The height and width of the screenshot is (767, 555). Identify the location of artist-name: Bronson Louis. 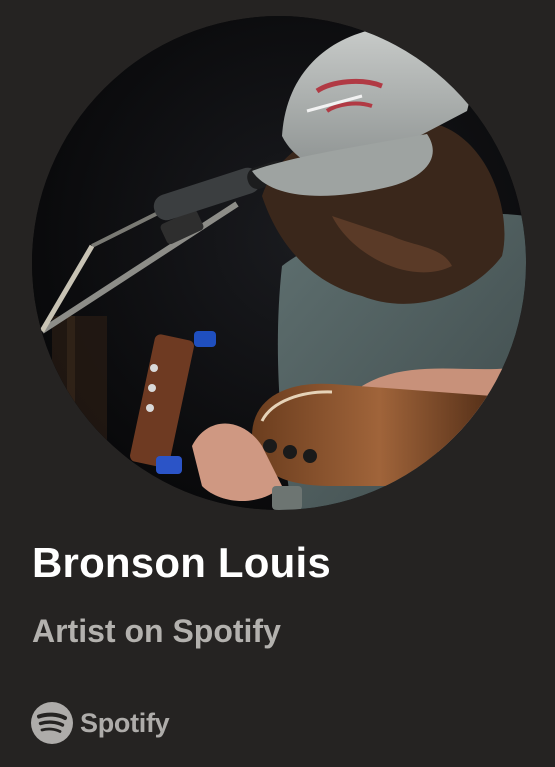
(181, 562).